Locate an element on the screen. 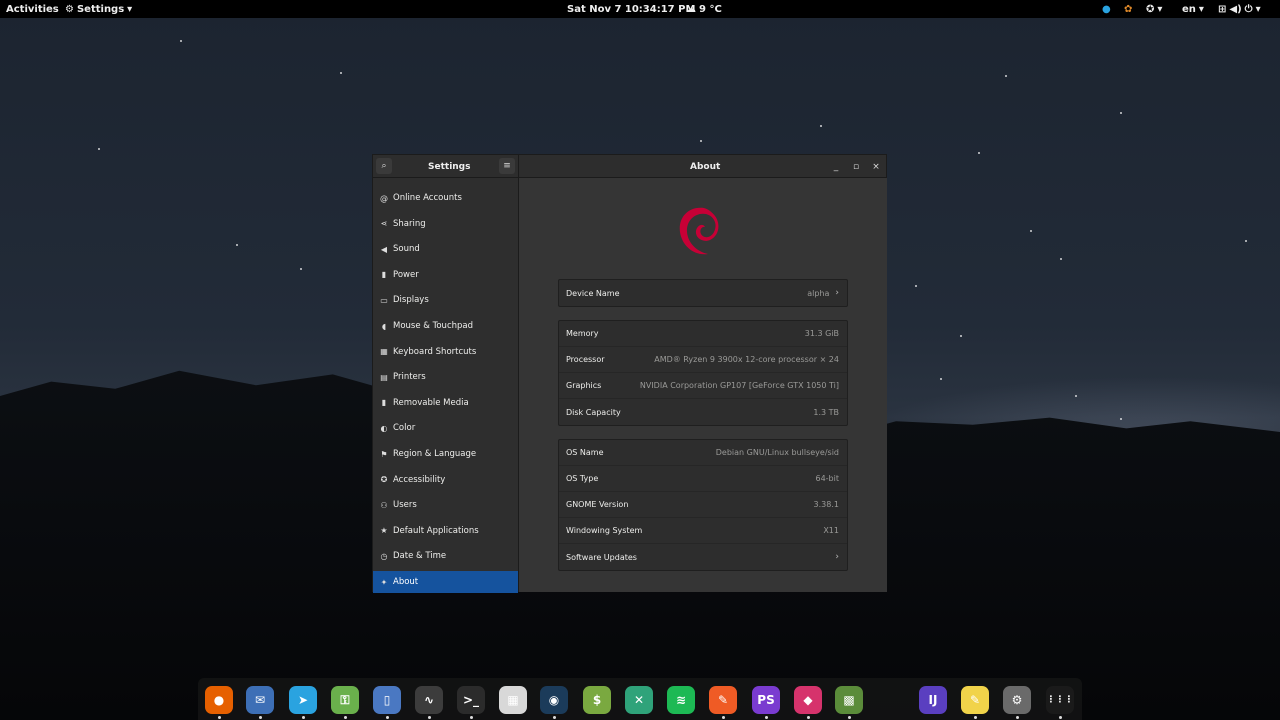 The image size is (1280, 720). language-label: en is located at coordinates (1189, 9).